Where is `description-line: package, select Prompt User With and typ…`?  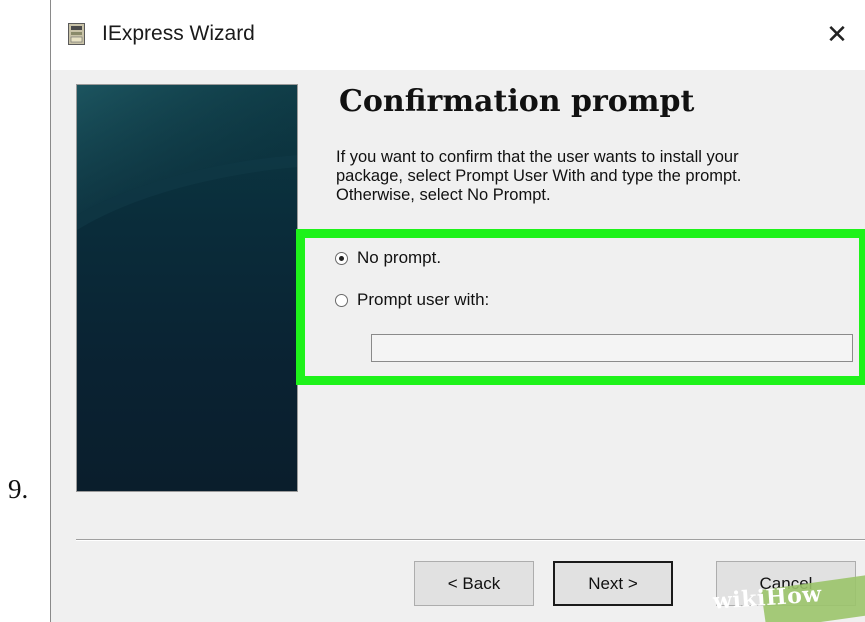
description-line: package, select Prompt User With and typ… is located at coordinates (539, 176).